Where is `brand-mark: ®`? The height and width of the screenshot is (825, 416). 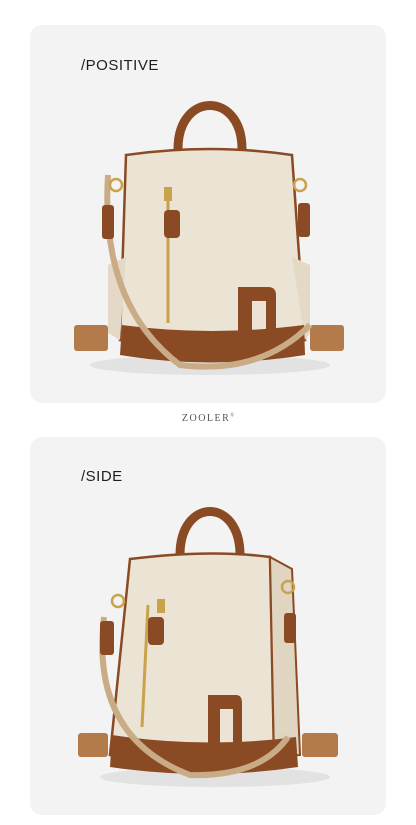
brand-mark: ® is located at coordinates (232, 416).